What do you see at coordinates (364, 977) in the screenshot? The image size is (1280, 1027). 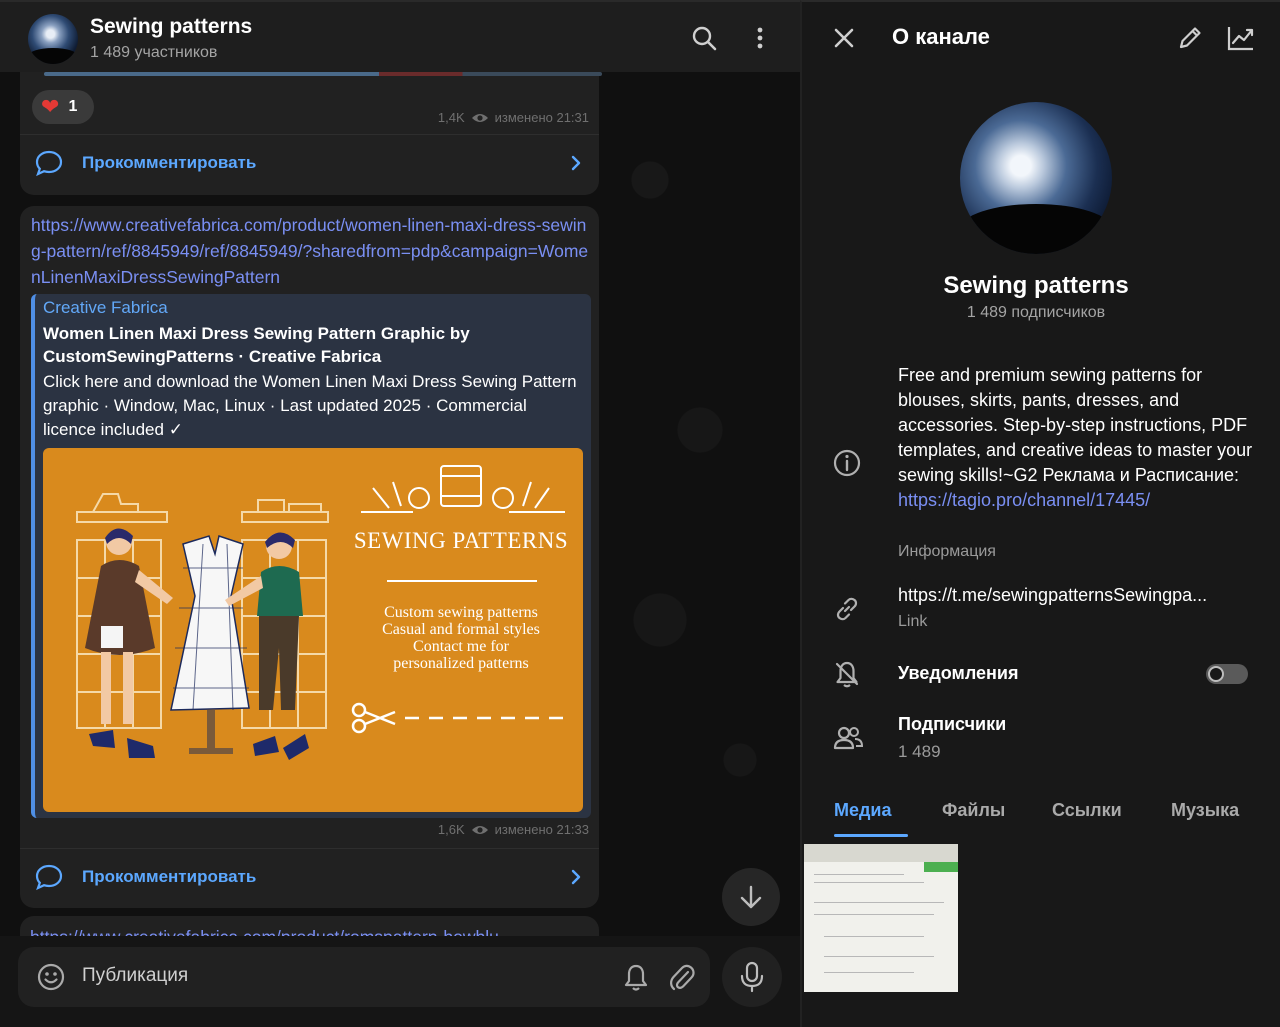 I see `message-composer: Публикация` at bounding box center [364, 977].